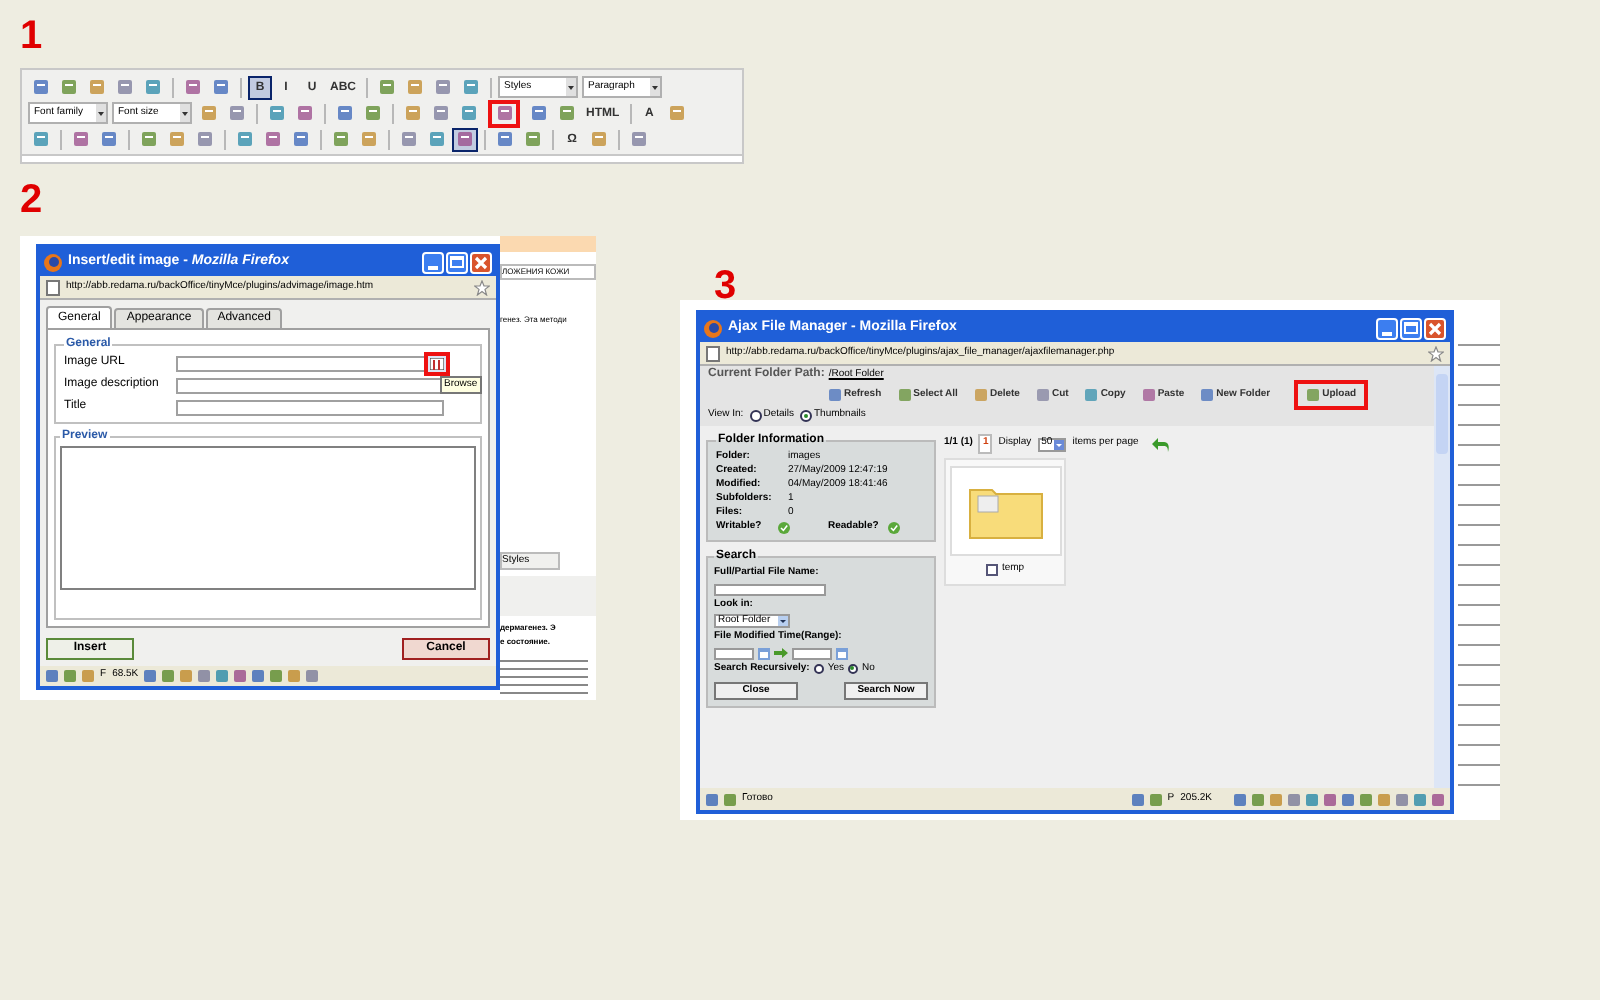 Image resolution: width=1600 pixels, height=1000 pixels. I want to click on step-number: 1, so click(31, 36).